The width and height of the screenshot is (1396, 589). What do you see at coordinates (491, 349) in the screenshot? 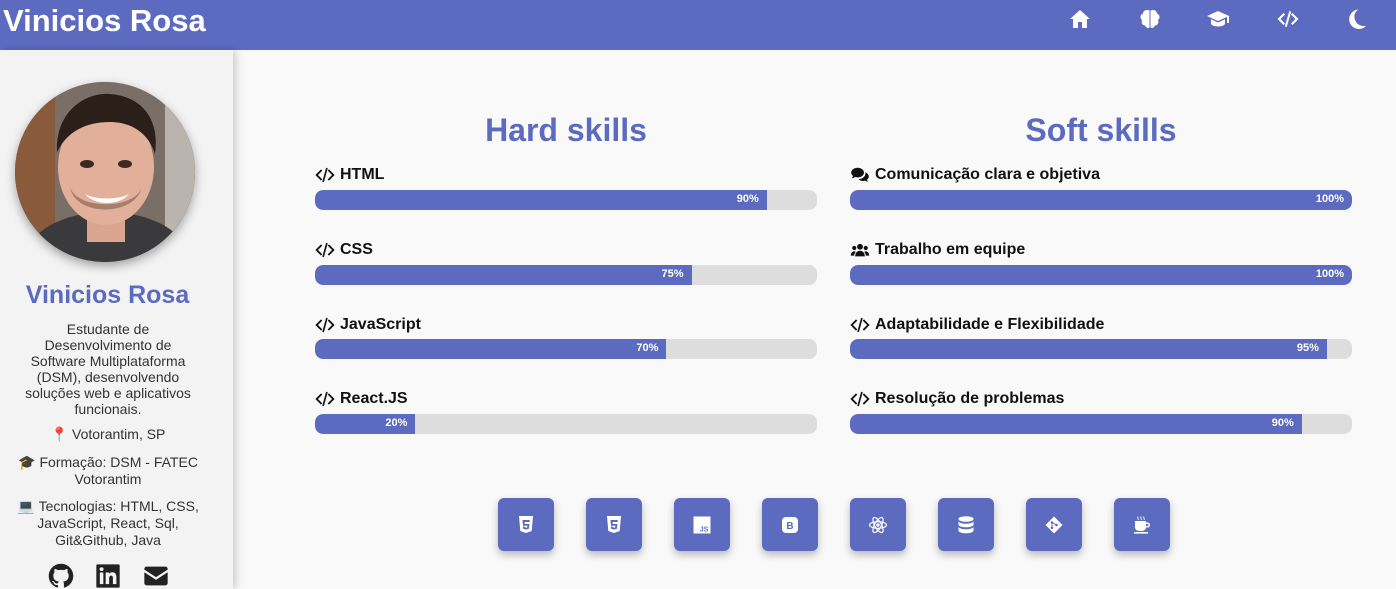
I see `progress-fill: 70%` at bounding box center [491, 349].